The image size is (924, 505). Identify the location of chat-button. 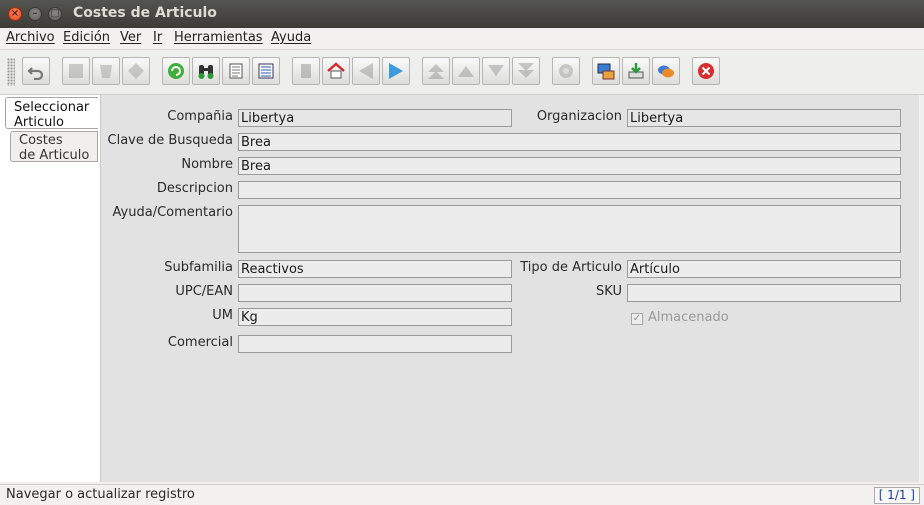
(666, 71).